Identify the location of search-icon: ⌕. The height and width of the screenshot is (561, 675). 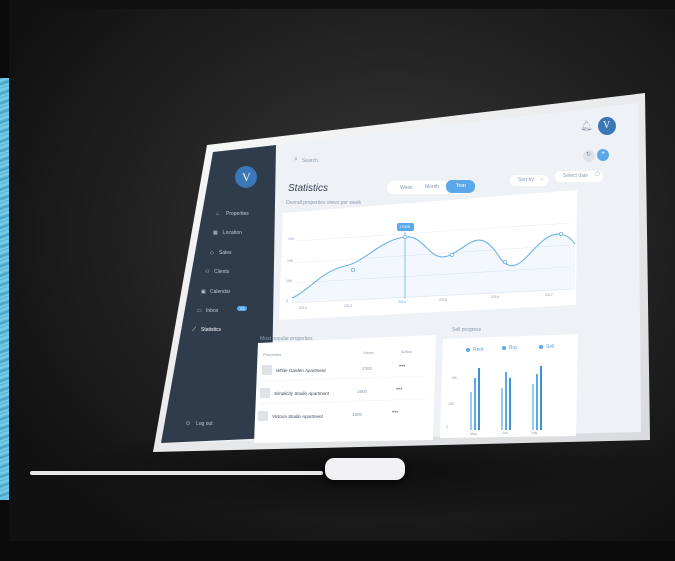
(296, 160).